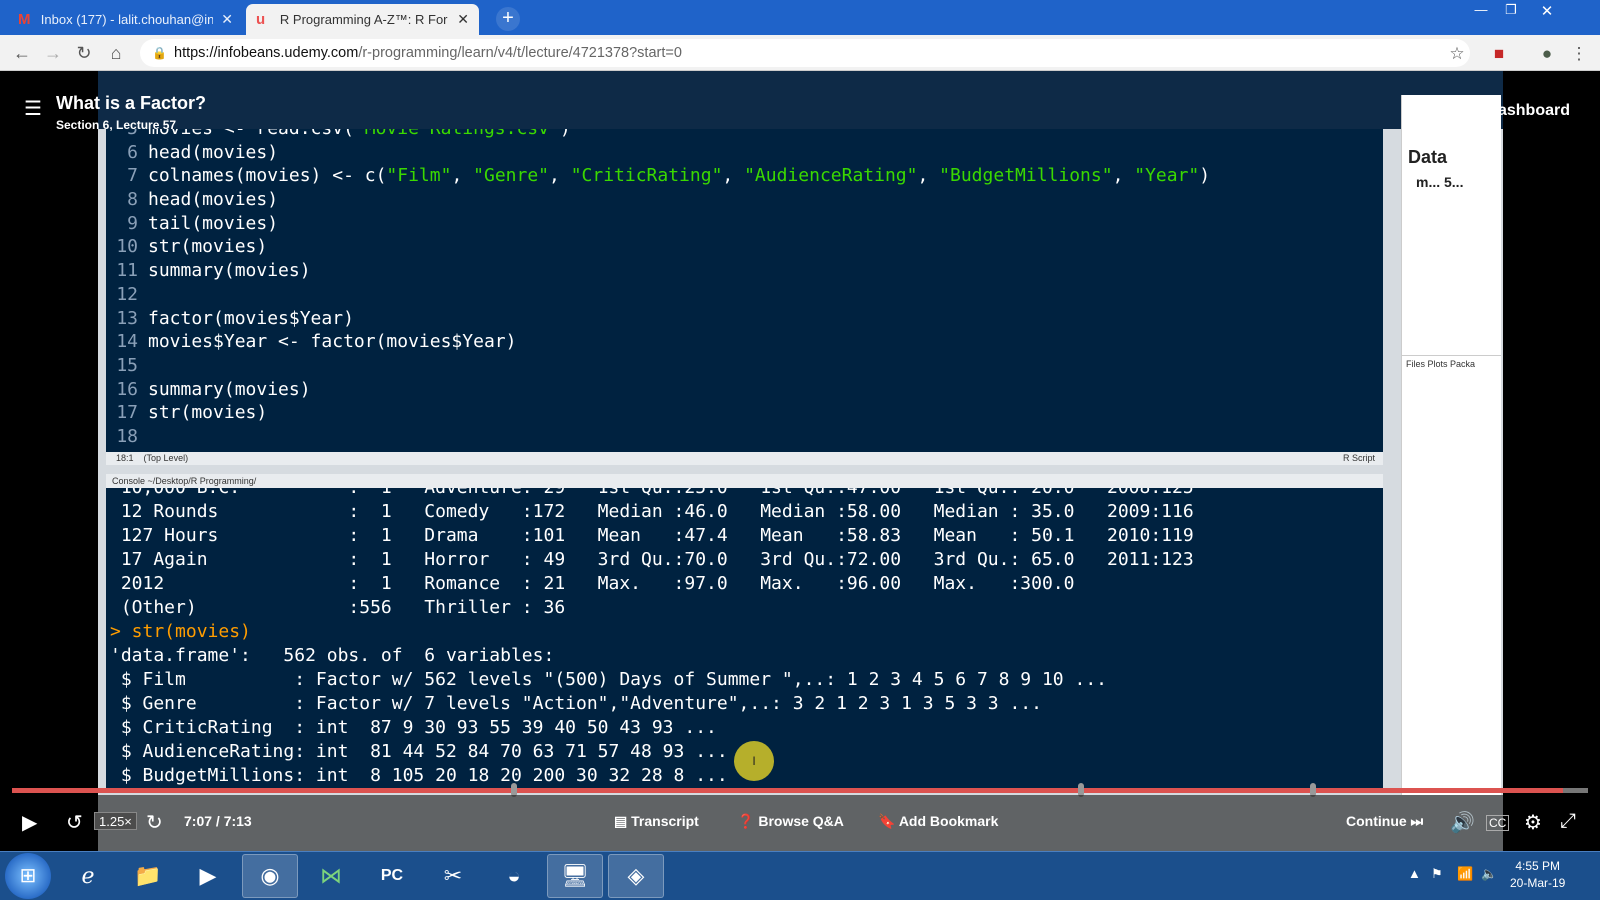  I want to click on line-number: 17, so click(127, 413).